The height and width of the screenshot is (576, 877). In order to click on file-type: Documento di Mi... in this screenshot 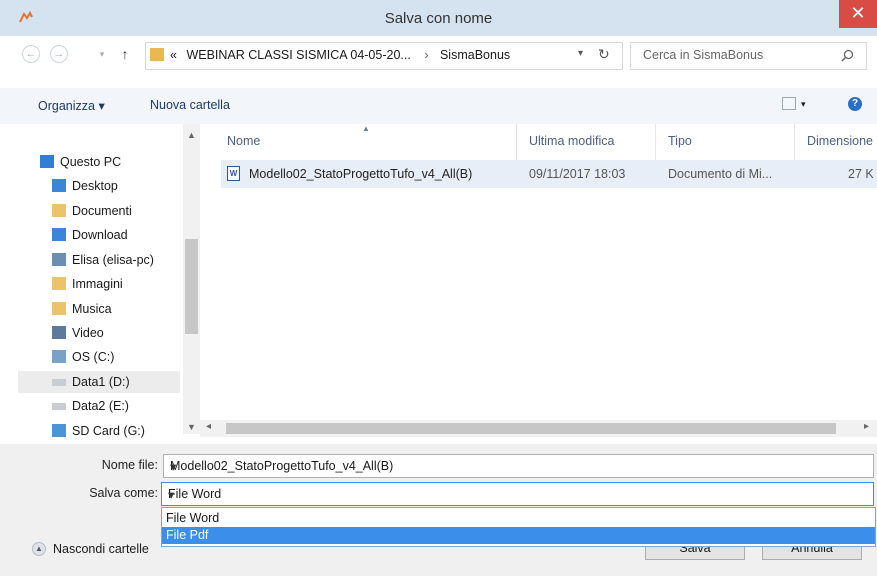, I will do `click(720, 174)`.